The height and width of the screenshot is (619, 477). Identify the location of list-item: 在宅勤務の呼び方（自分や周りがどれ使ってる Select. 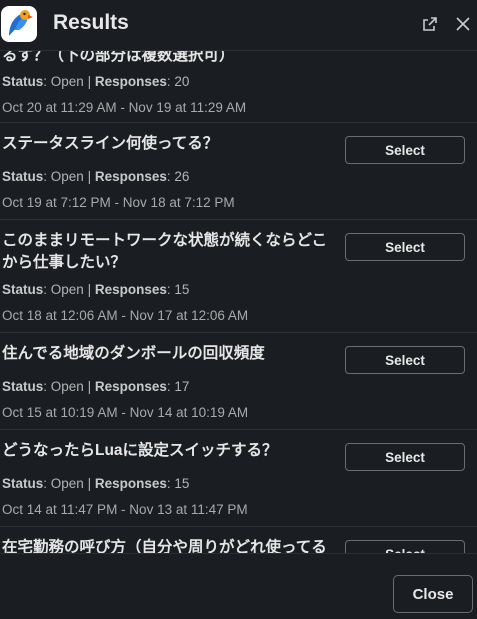
(238, 540).